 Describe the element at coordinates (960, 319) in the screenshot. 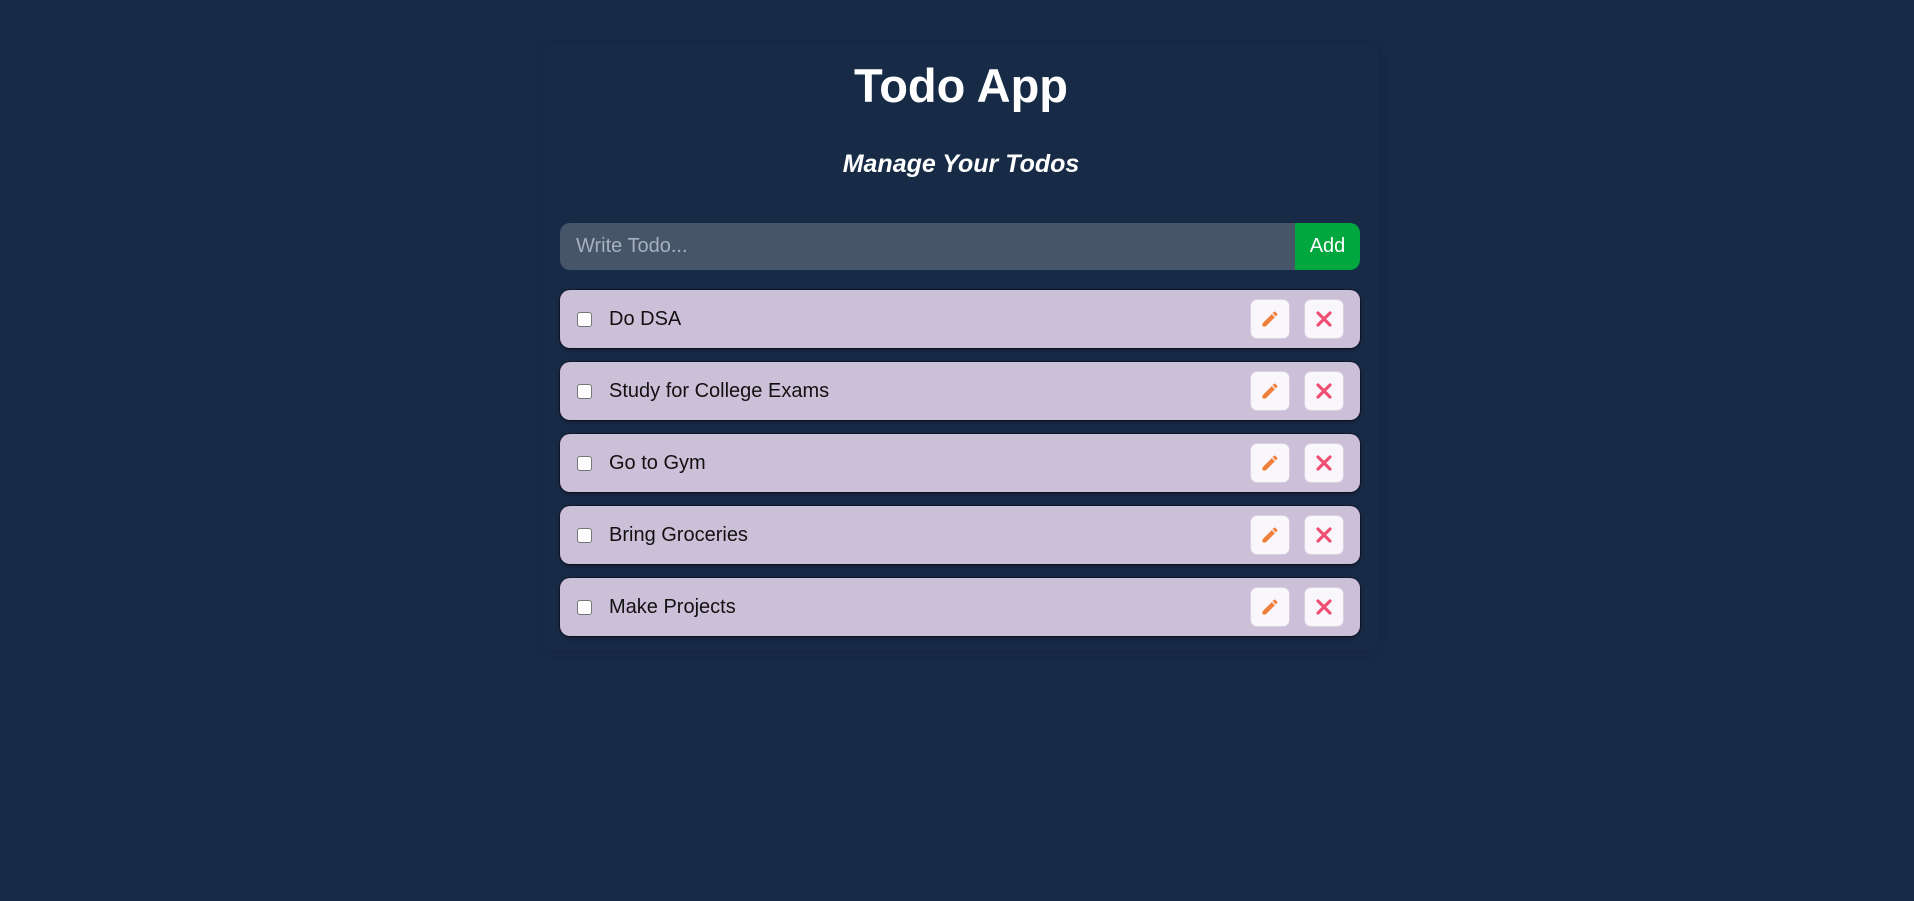

I see `todo-item: Do DSA` at that location.